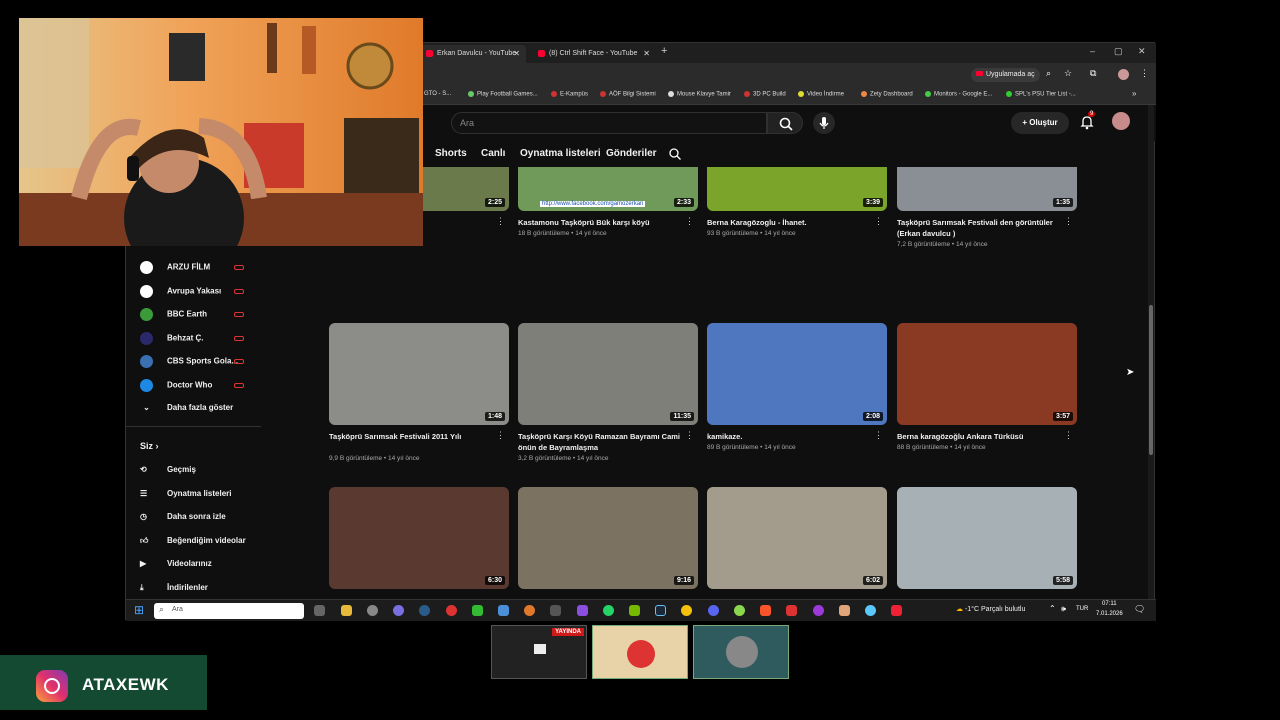  What do you see at coordinates (419, 374) in the screenshot?
I see `video-thumbnail: 1:48` at bounding box center [419, 374].